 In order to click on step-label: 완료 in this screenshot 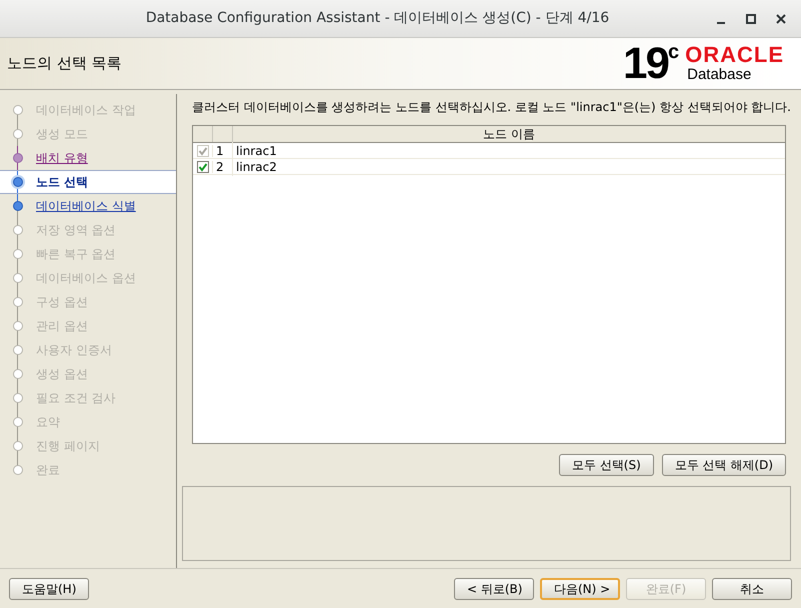, I will do `click(48, 470)`.